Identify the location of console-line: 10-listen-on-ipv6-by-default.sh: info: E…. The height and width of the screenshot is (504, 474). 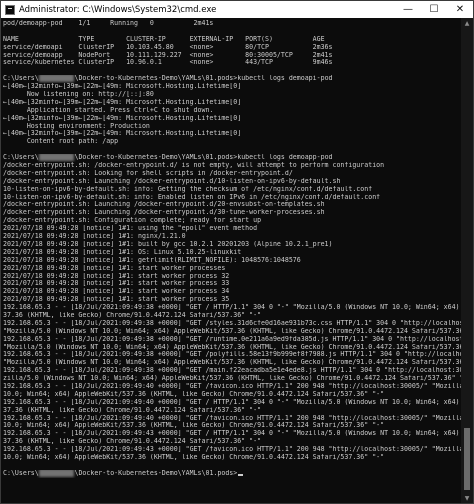
(192, 197).